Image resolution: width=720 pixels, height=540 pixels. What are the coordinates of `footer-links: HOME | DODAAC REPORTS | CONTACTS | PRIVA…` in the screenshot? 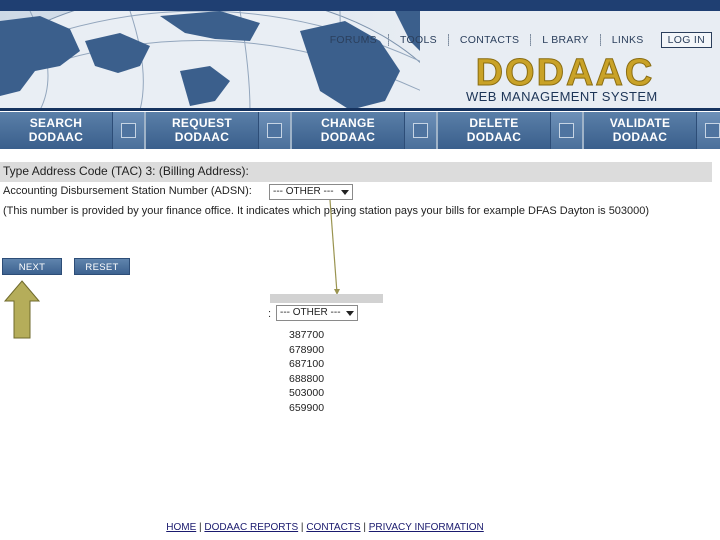 It's located at (325, 527).